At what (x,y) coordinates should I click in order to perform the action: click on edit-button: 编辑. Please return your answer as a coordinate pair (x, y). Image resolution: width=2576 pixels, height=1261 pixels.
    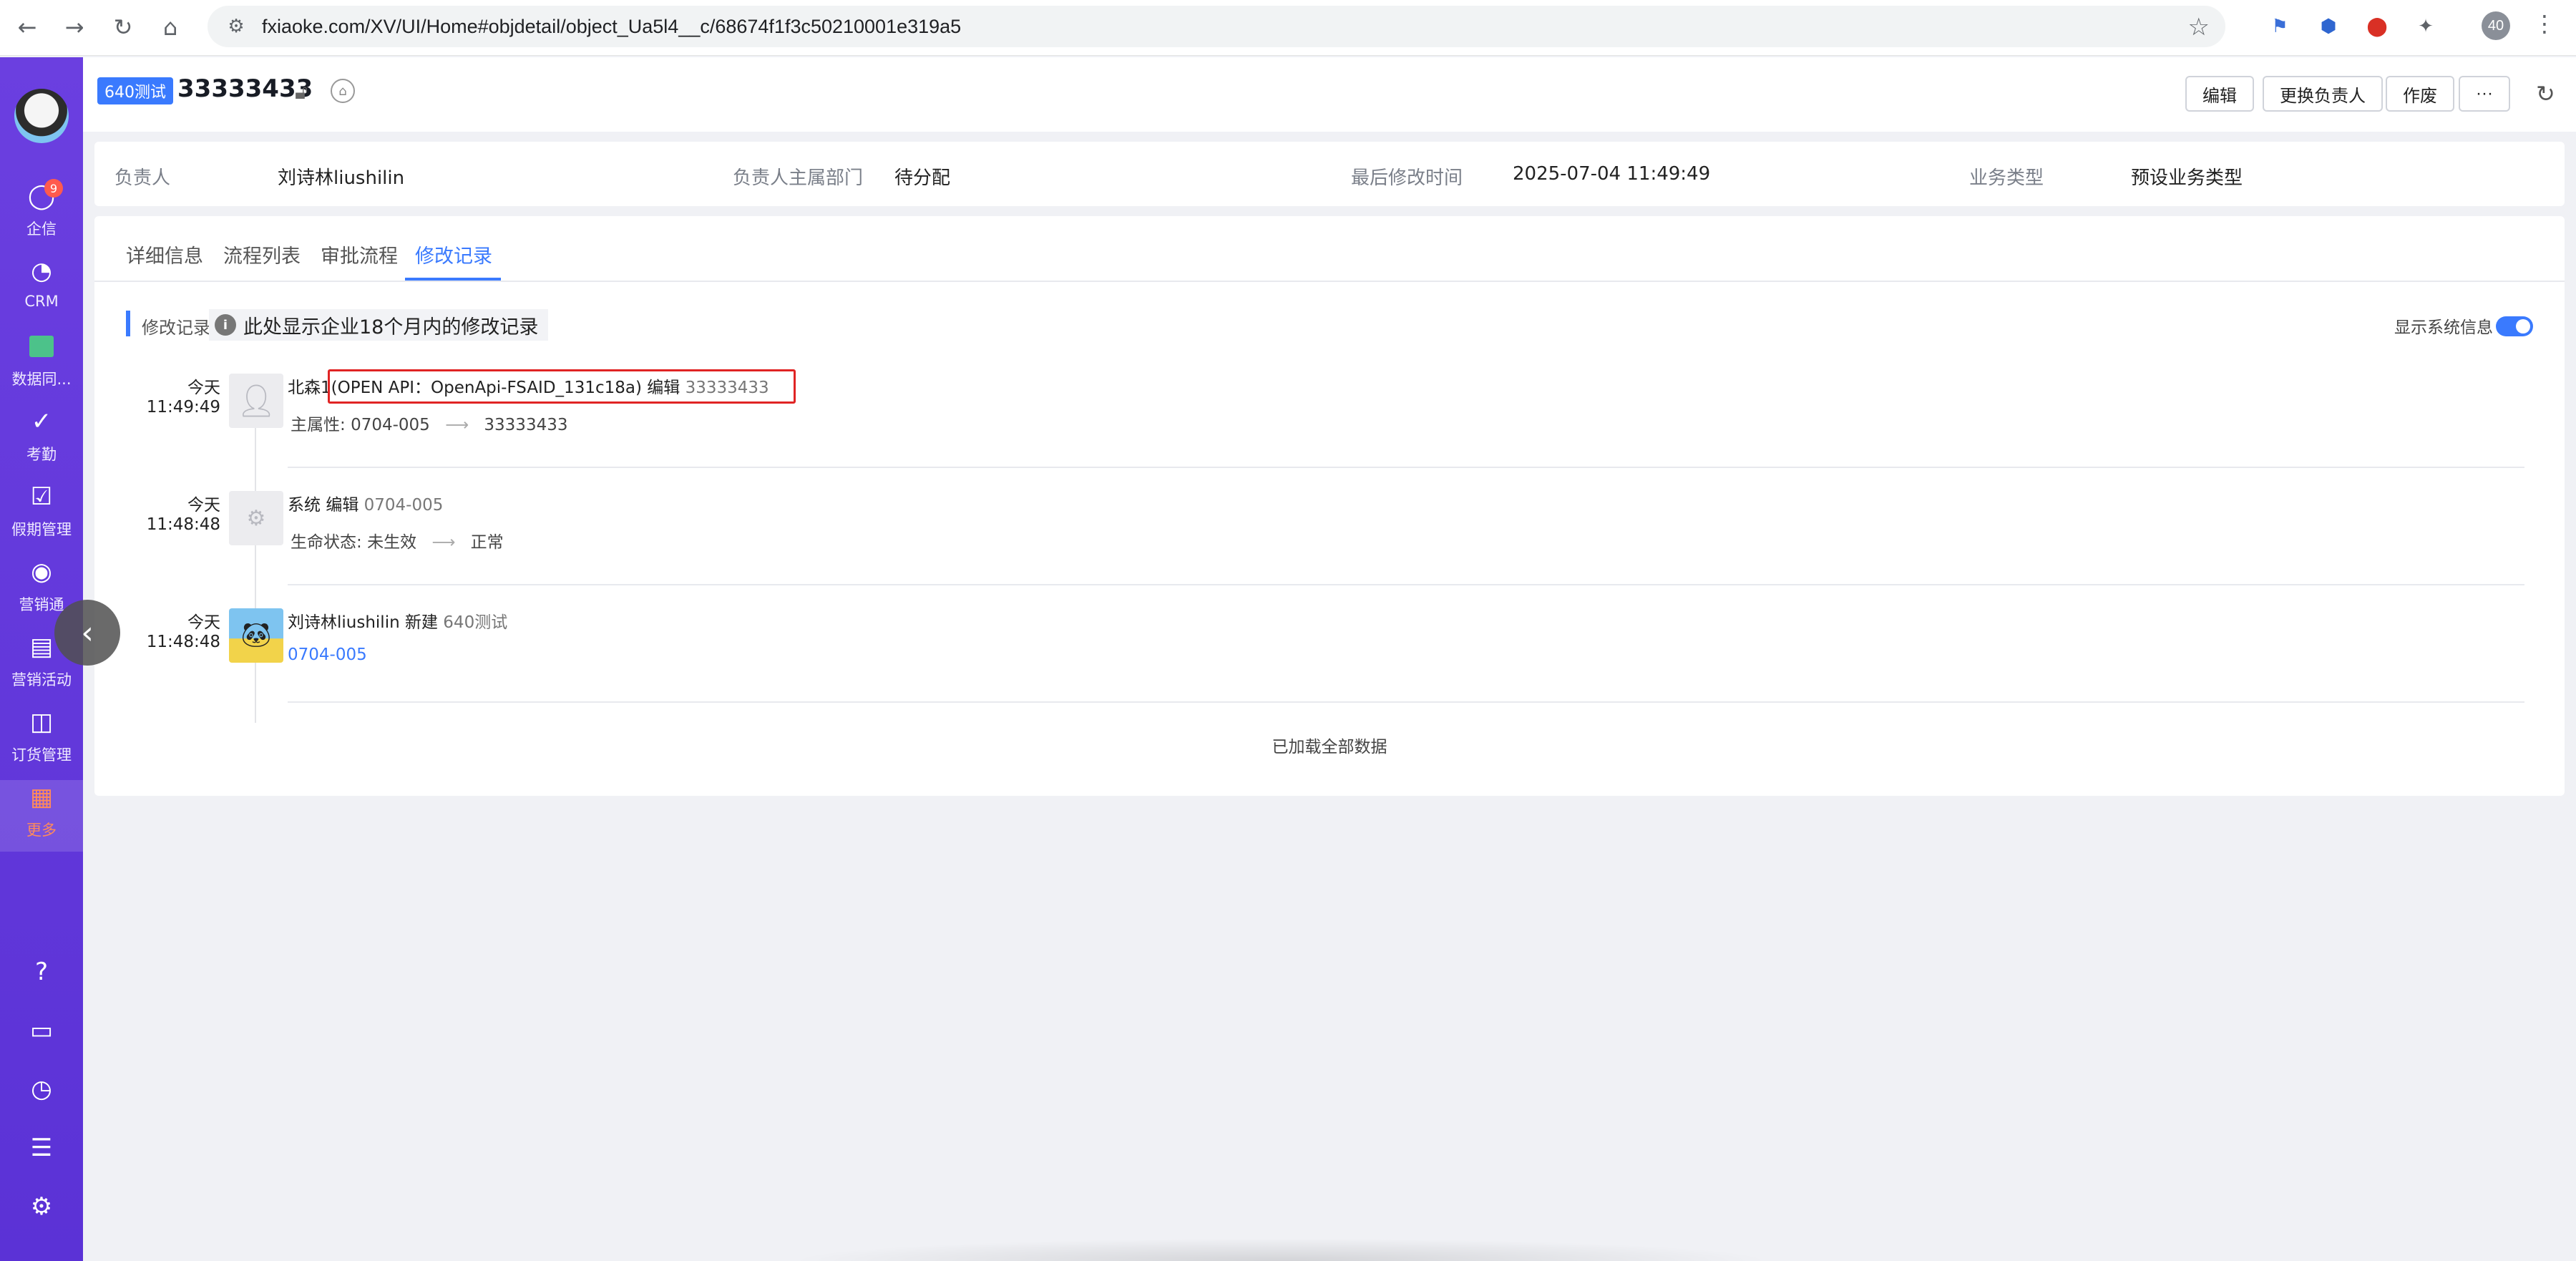
    Looking at the image, I should click on (2219, 94).